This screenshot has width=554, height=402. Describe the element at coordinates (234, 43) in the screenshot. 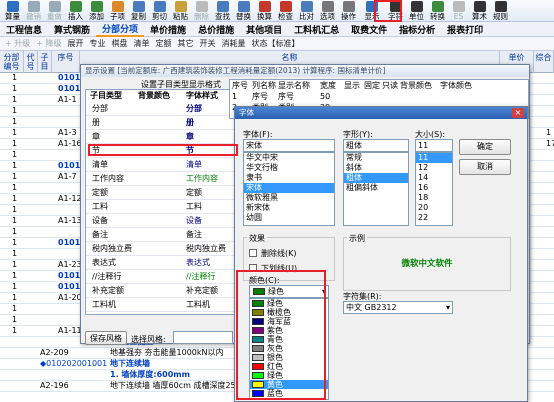

I see `subbar-item-9: 消耗量` at that location.